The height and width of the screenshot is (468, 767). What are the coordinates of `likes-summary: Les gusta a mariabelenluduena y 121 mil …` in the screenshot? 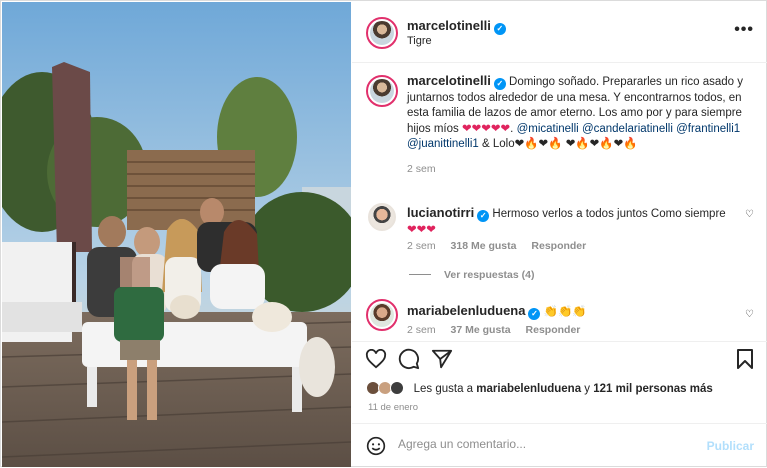 It's located at (539, 388).